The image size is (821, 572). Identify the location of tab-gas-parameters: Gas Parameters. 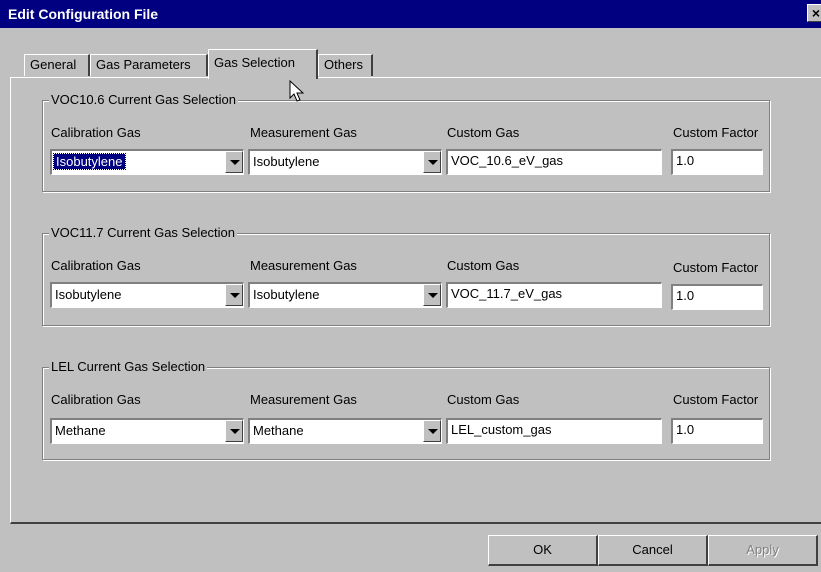
(149, 65).